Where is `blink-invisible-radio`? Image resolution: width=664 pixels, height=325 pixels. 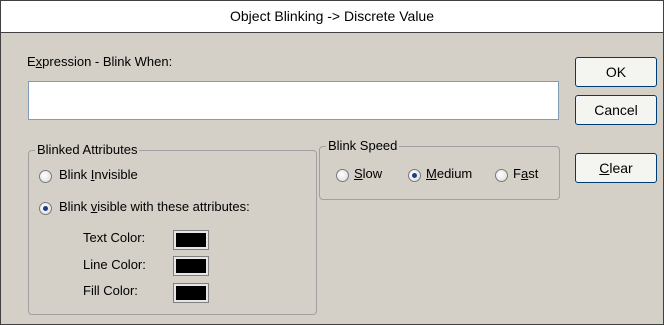
blink-invisible-radio is located at coordinates (45, 176).